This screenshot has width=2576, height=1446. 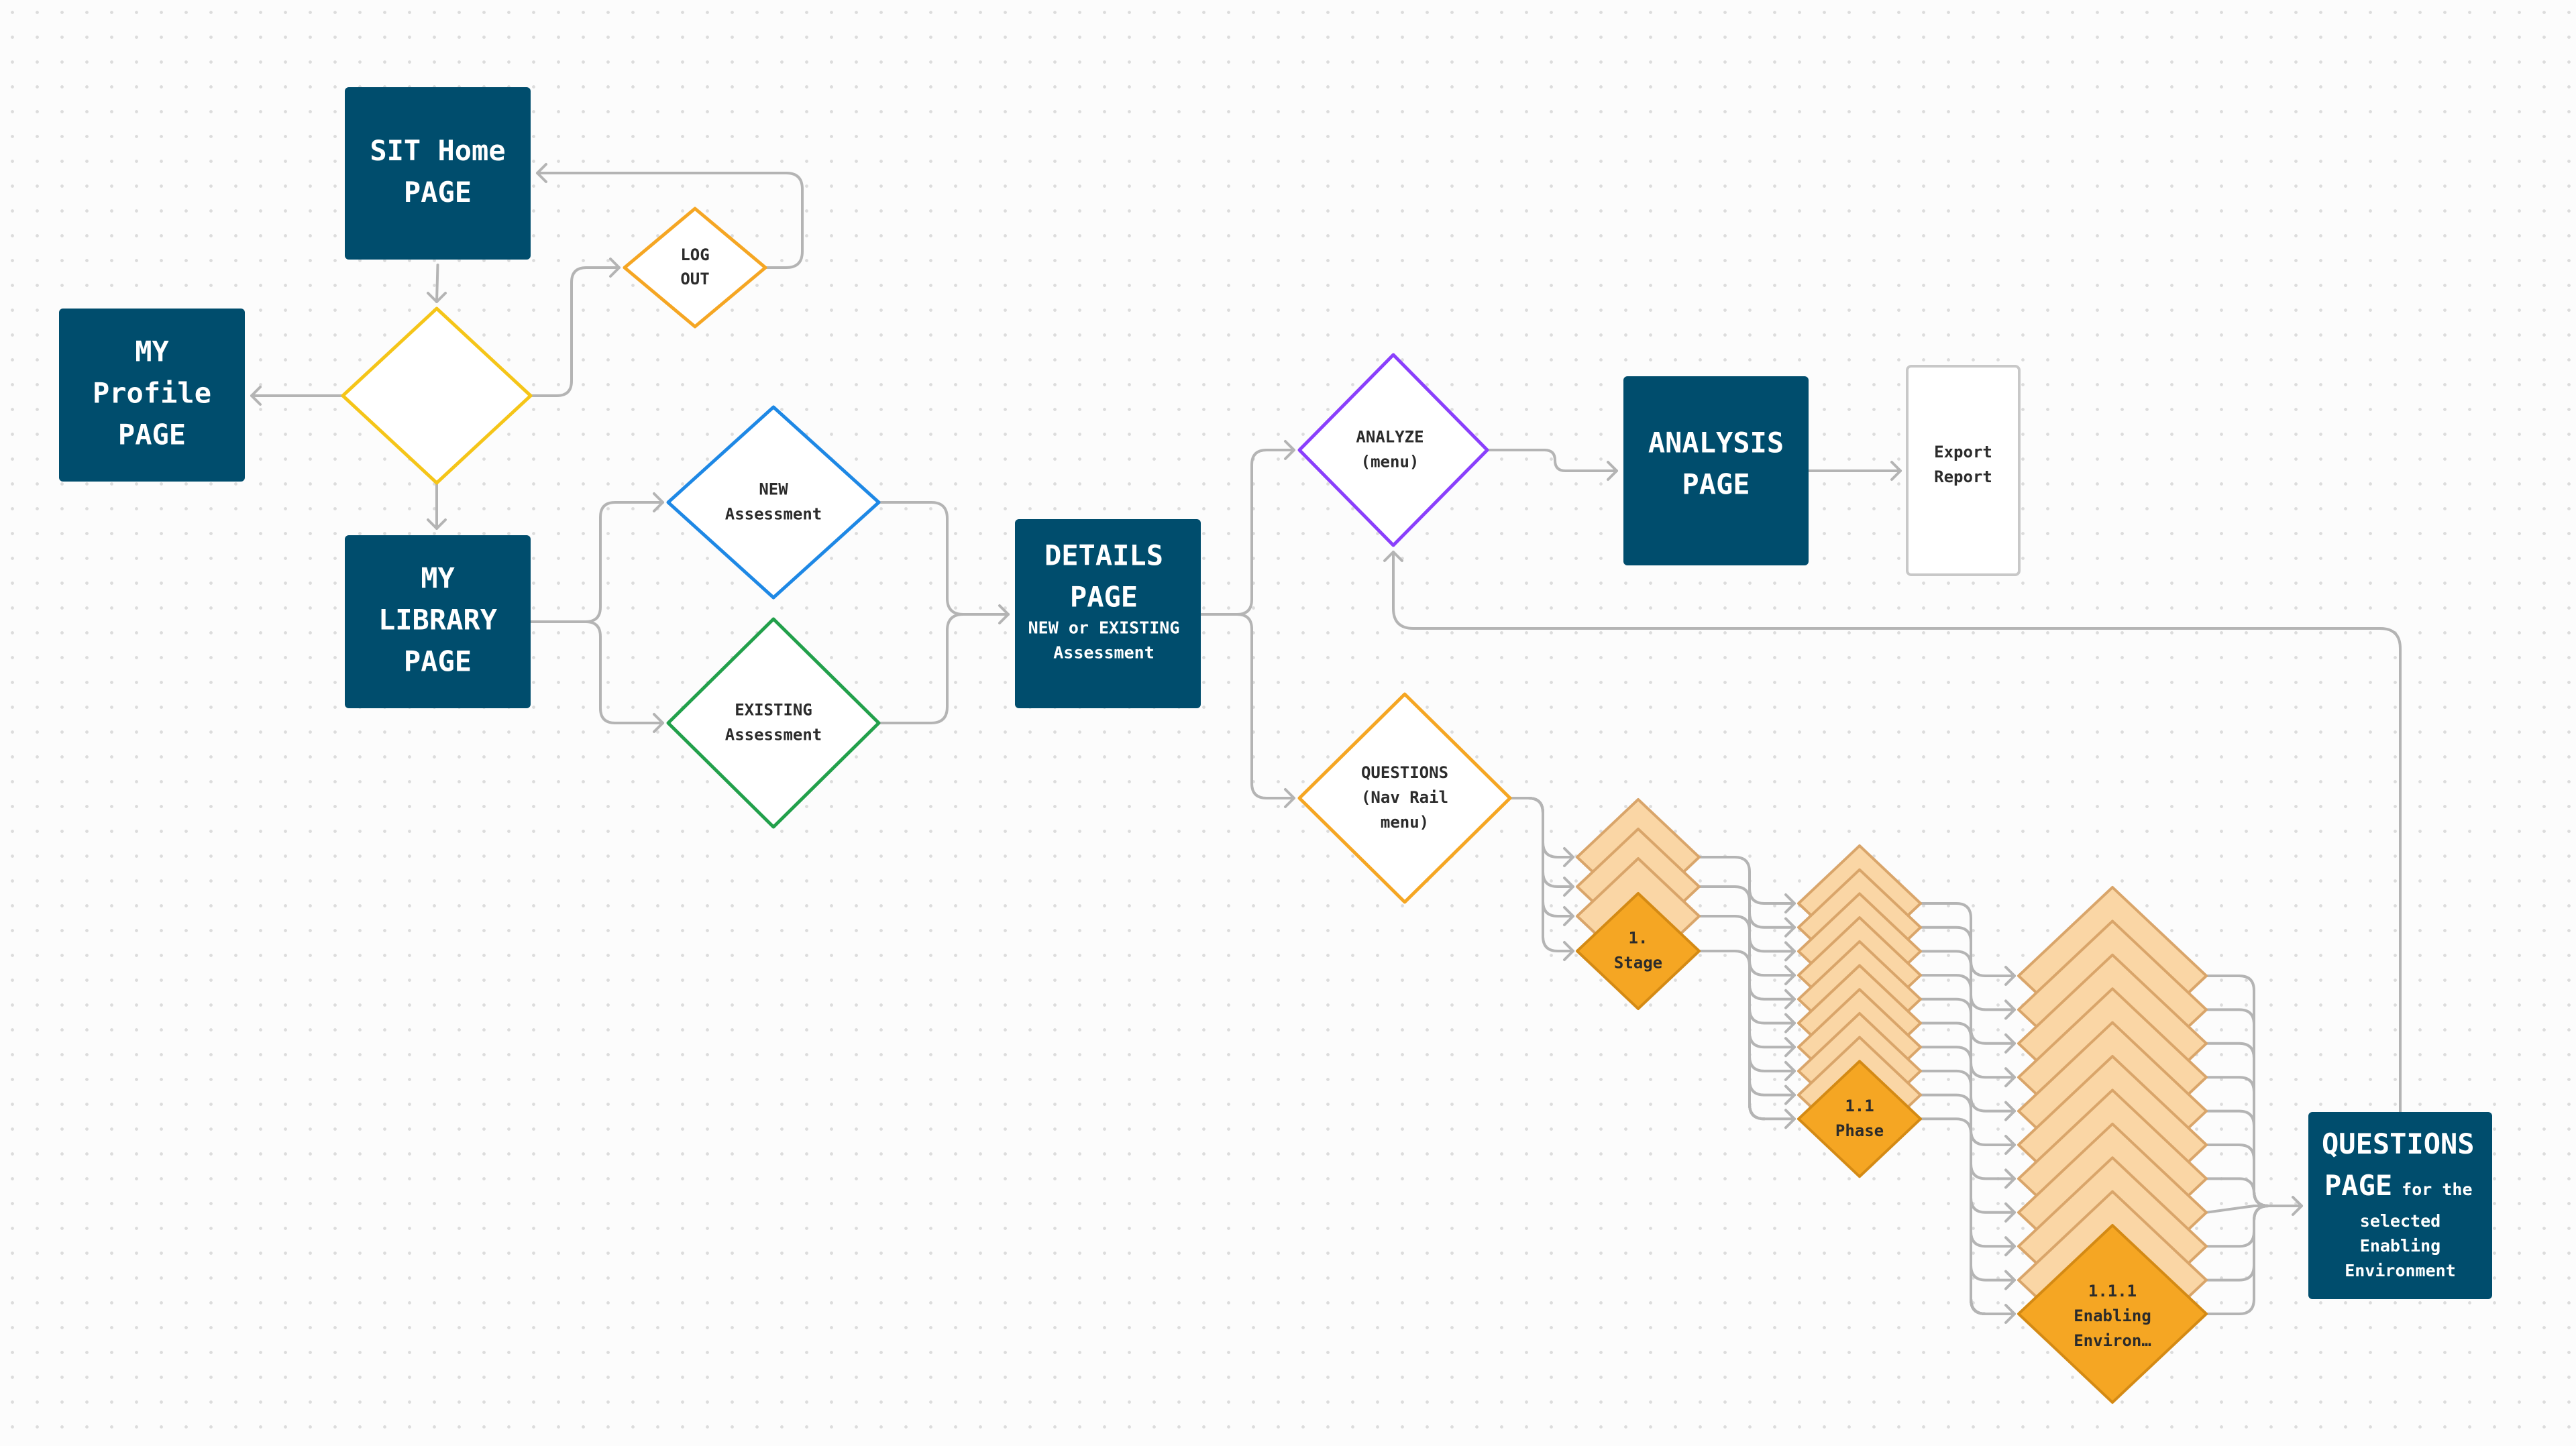 What do you see at coordinates (2400, 1221) in the screenshot?
I see `questions-page-subtitle-line: selected` at bounding box center [2400, 1221].